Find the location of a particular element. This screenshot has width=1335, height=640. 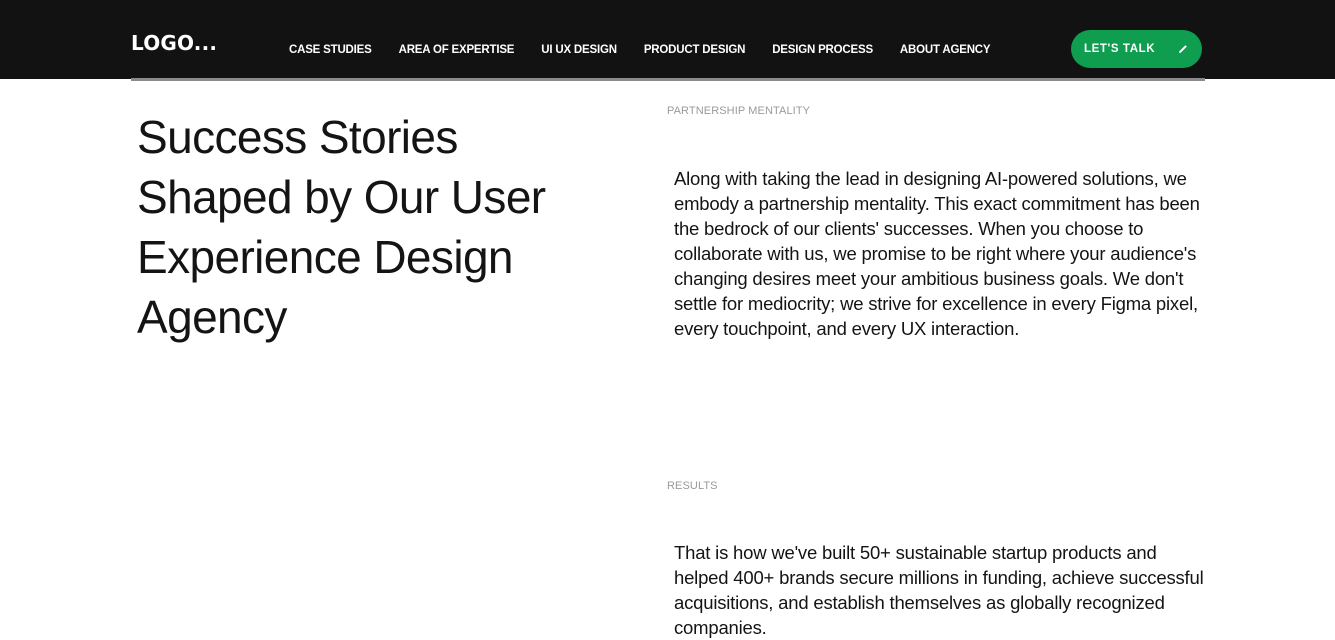

header-divider is located at coordinates (668, 79).